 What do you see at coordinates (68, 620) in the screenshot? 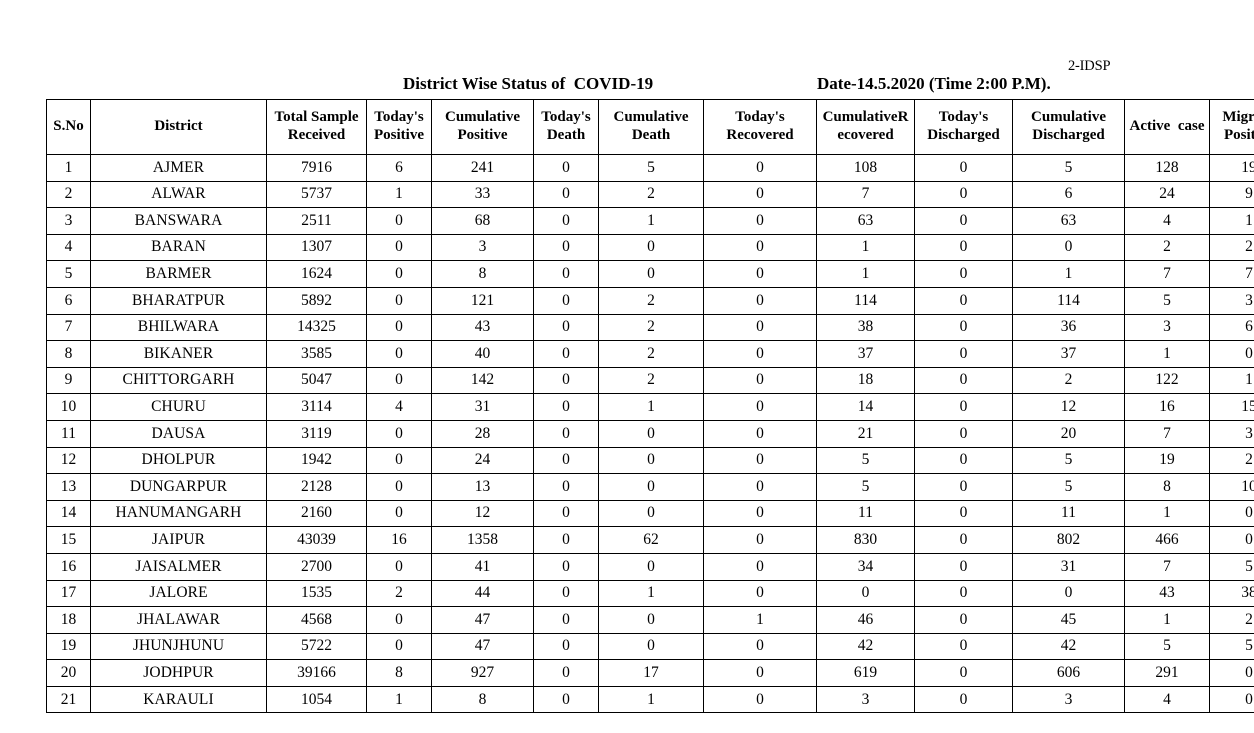
I see `cell-sno: 18` at bounding box center [68, 620].